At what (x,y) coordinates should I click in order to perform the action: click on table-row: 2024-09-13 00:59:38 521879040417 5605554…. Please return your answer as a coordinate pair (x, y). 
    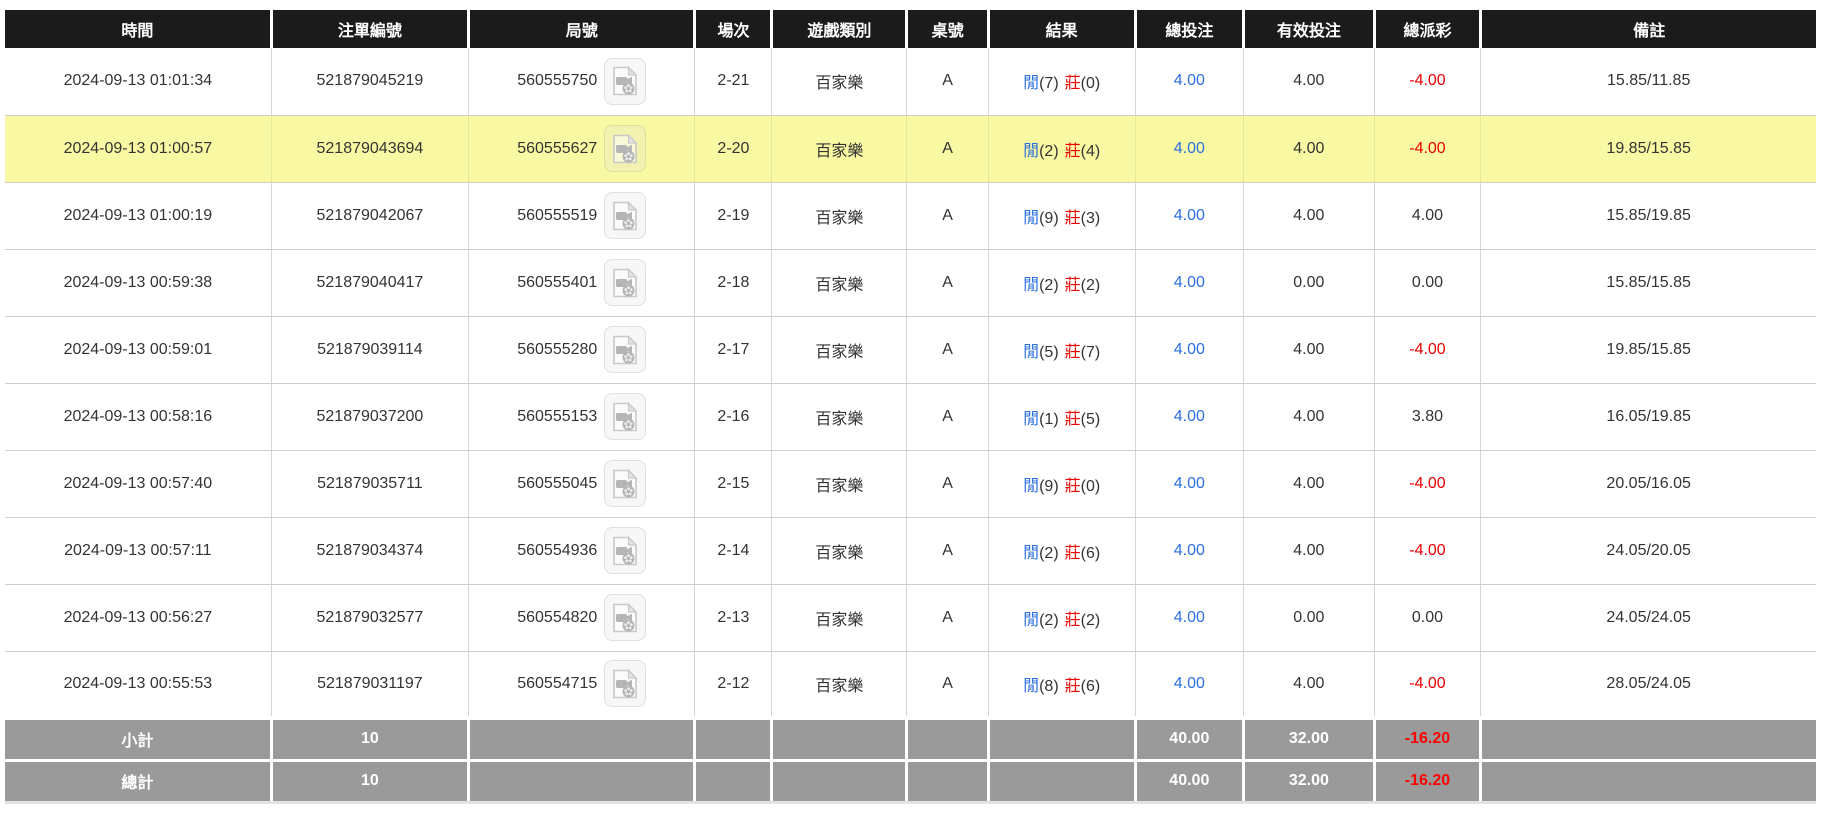
    Looking at the image, I should click on (910, 283).